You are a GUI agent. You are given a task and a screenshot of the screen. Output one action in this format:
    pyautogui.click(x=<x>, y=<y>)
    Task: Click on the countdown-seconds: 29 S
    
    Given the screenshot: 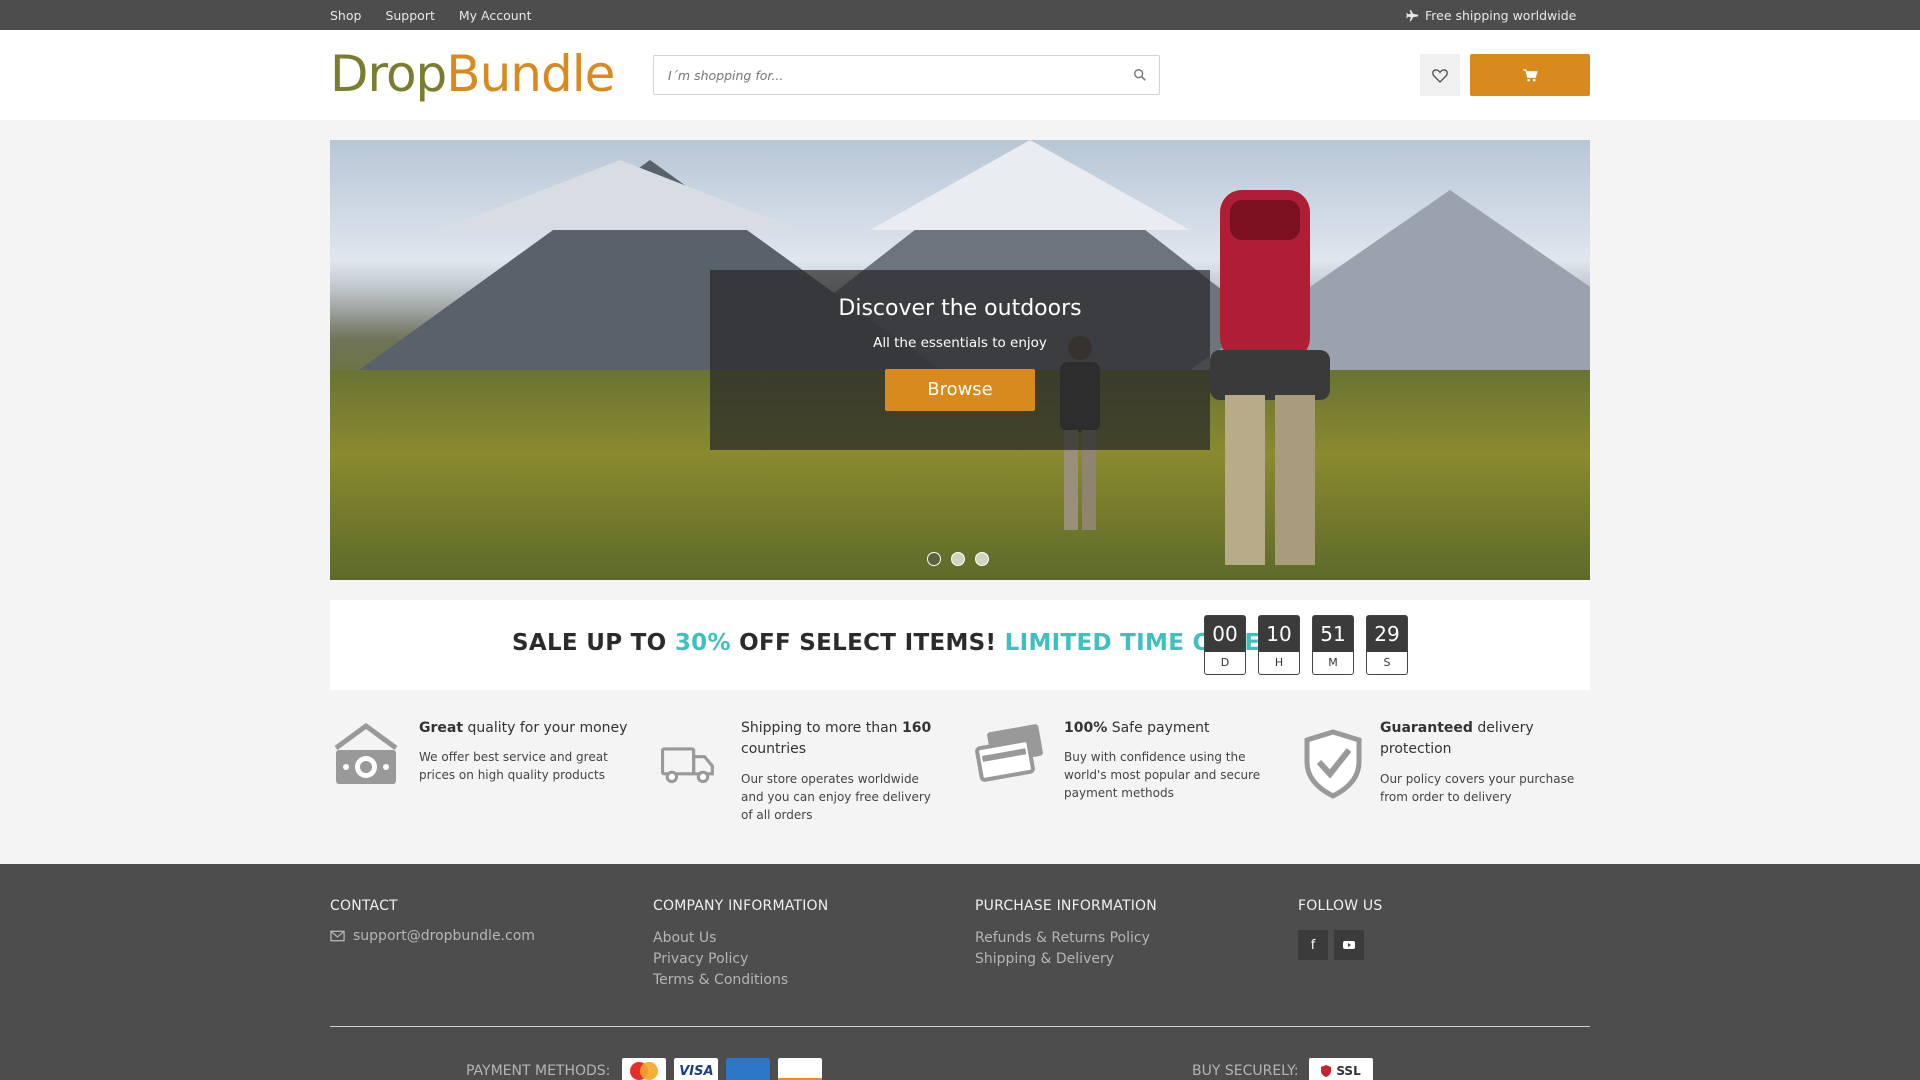 What is the action you would take?
    pyautogui.click(x=1387, y=645)
    